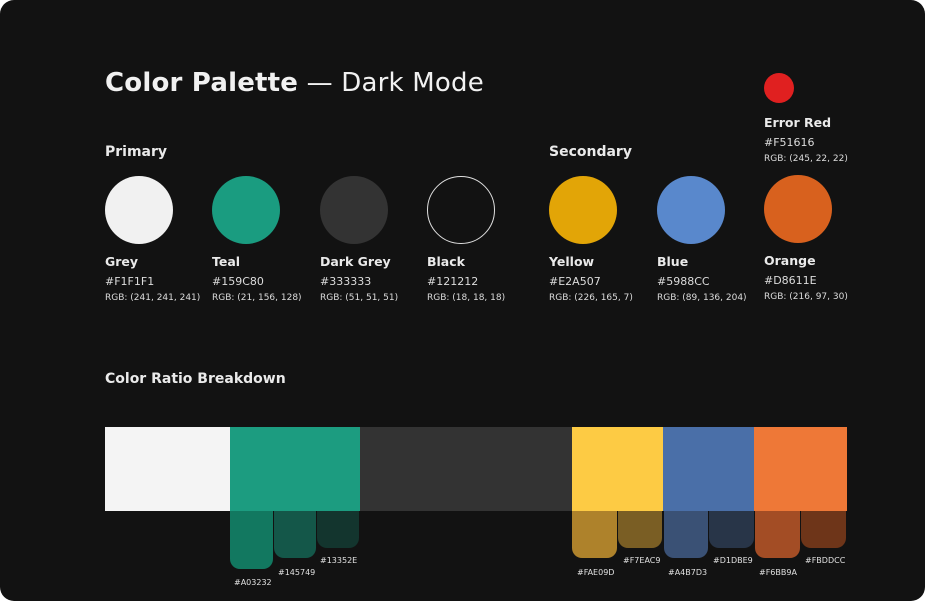  What do you see at coordinates (195, 379) in the screenshot?
I see `ratio-section-label: Color Ratio Breakdown` at bounding box center [195, 379].